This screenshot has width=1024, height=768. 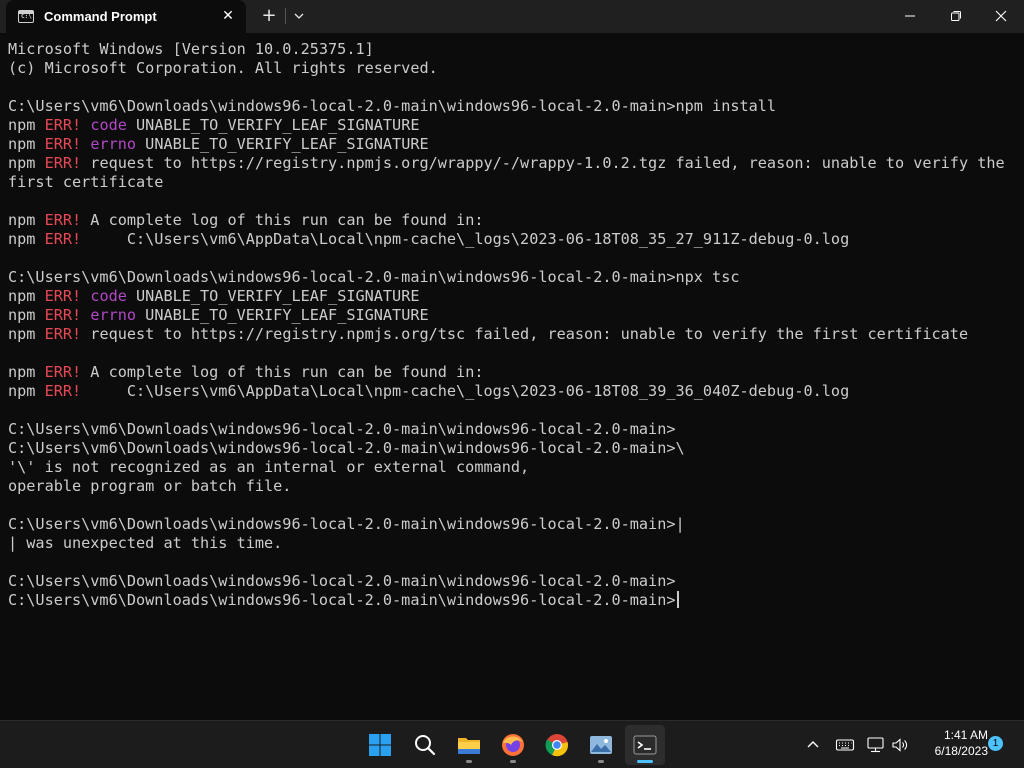 I want to click on firefox-icon, so click(x=513, y=745).